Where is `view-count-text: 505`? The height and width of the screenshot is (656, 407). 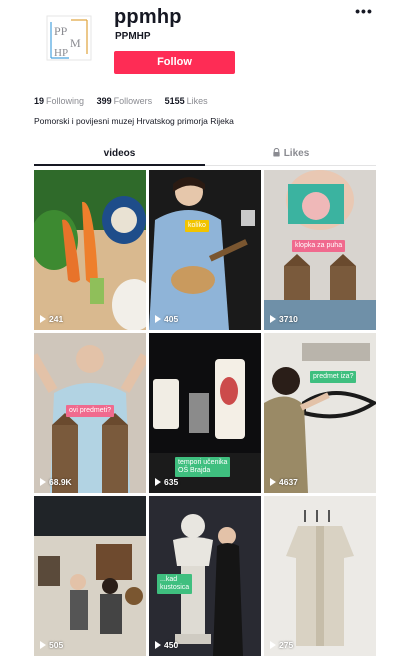 view-count-text: 505 is located at coordinates (56, 645).